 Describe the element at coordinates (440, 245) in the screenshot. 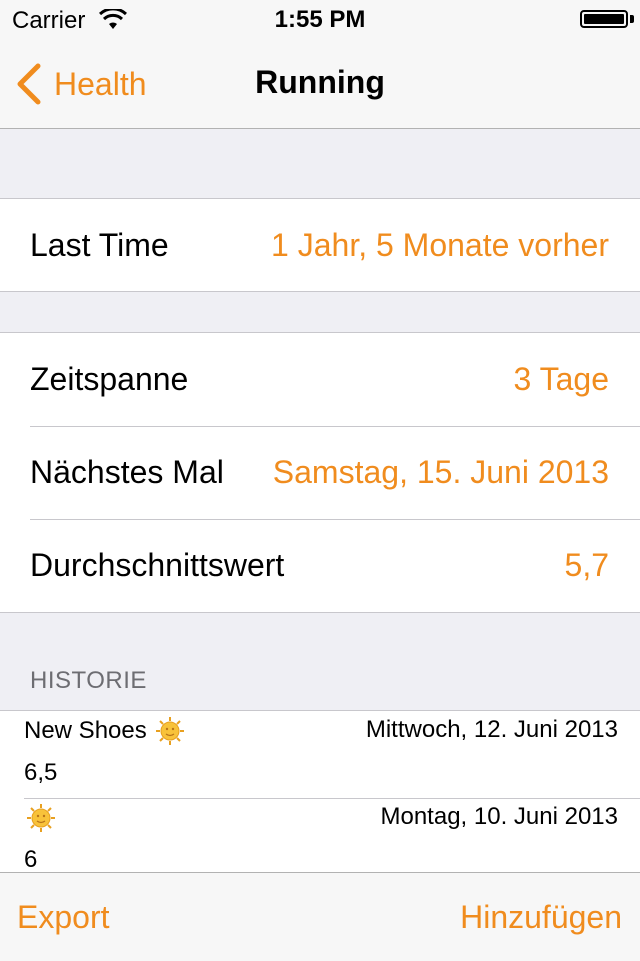

I see `last-time-value: 1 Jahr, 5 Monate vorher` at that location.